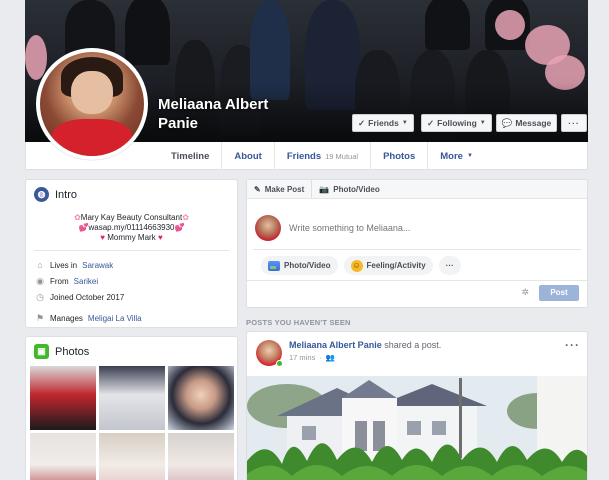 This screenshot has width=609, height=480. Describe the element at coordinates (559, 292) in the screenshot. I see `post-button: Post` at that location.